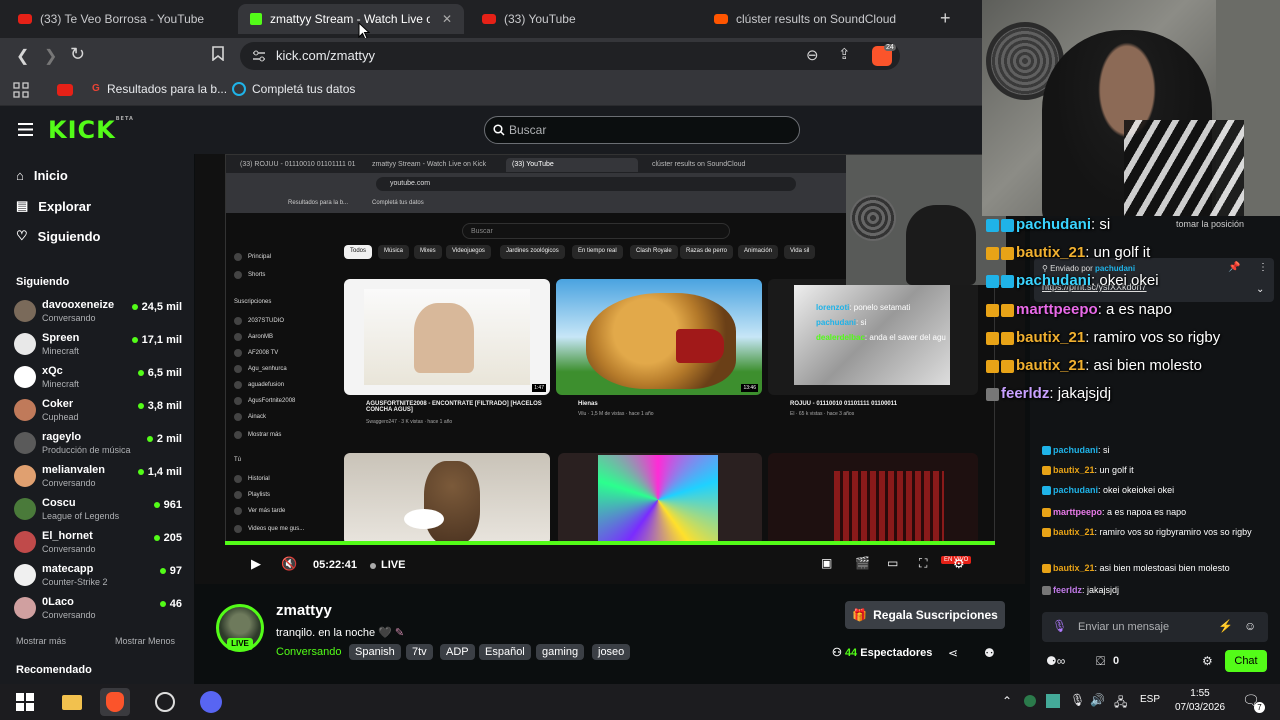  What do you see at coordinates (1131, 108) in the screenshot?
I see `webcam-feed` at bounding box center [1131, 108].